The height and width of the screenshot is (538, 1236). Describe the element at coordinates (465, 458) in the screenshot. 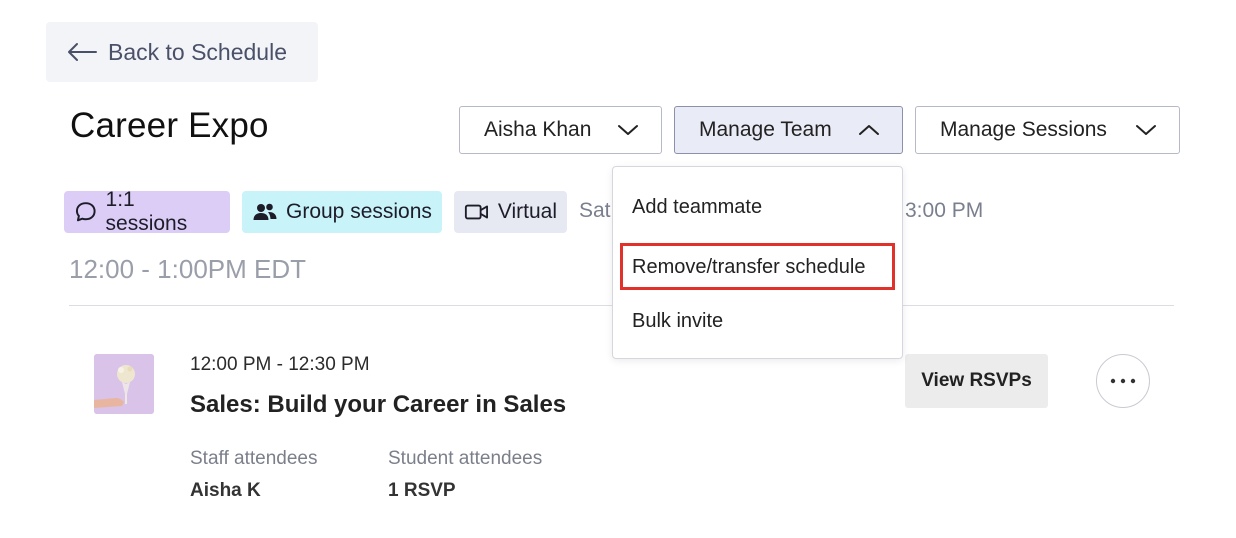

I see `student-attendees-label: Student attendees` at that location.